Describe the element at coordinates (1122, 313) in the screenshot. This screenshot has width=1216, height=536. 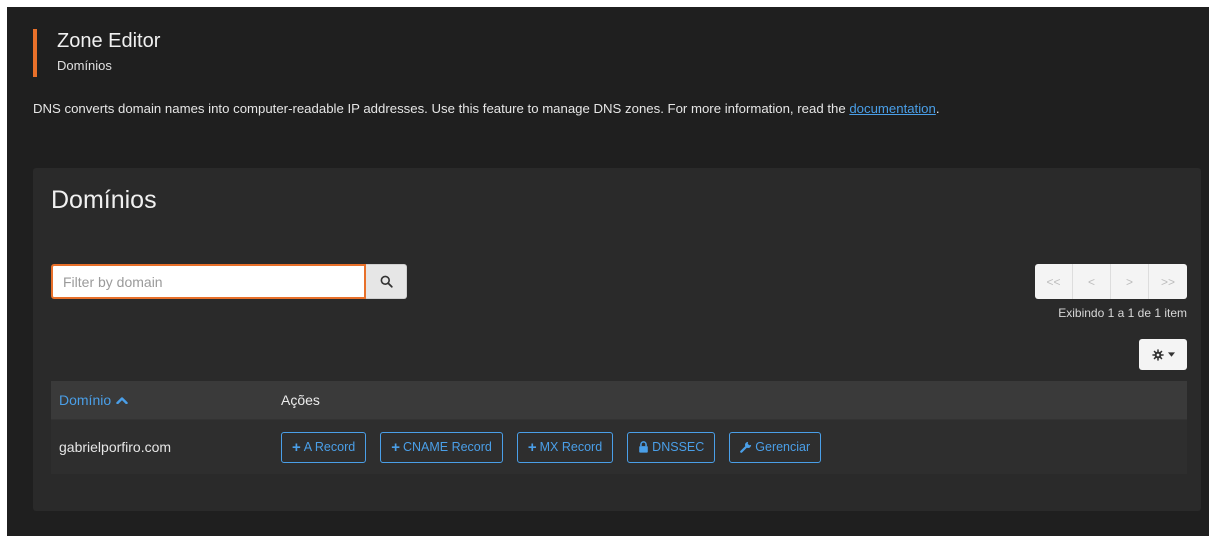
I see `pagination-status: Exibindo 1 a 1 de 1 item` at that location.